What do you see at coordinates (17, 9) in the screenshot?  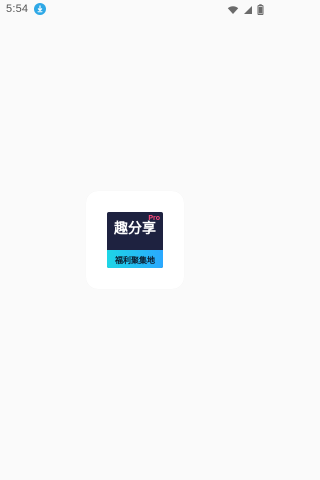 I see `status-time: 5:54` at bounding box center [17, 9].